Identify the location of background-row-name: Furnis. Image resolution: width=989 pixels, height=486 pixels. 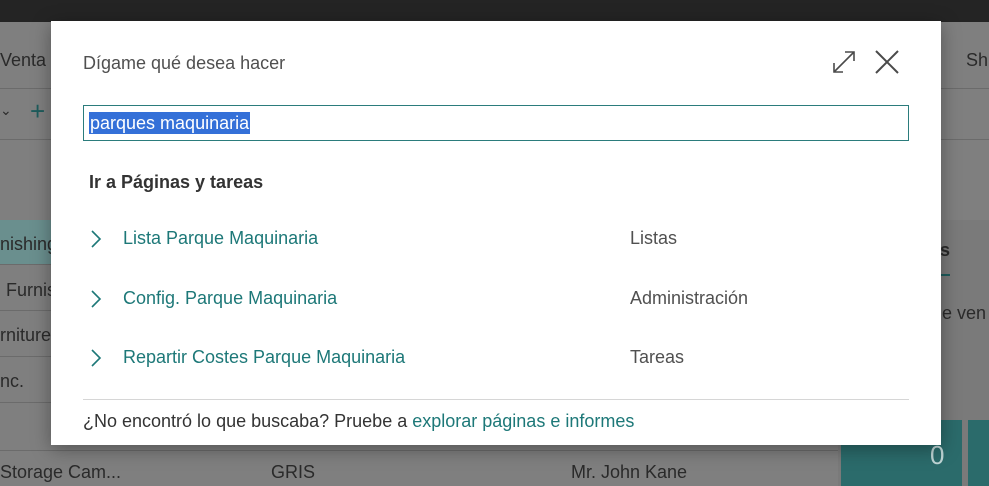
(31, 290).